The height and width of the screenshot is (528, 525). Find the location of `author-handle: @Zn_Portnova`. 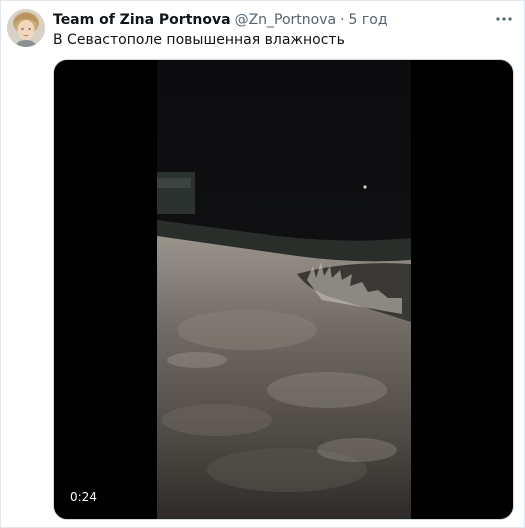

author-handle: @Zn_Portnova is located at coordinates (286, 20).